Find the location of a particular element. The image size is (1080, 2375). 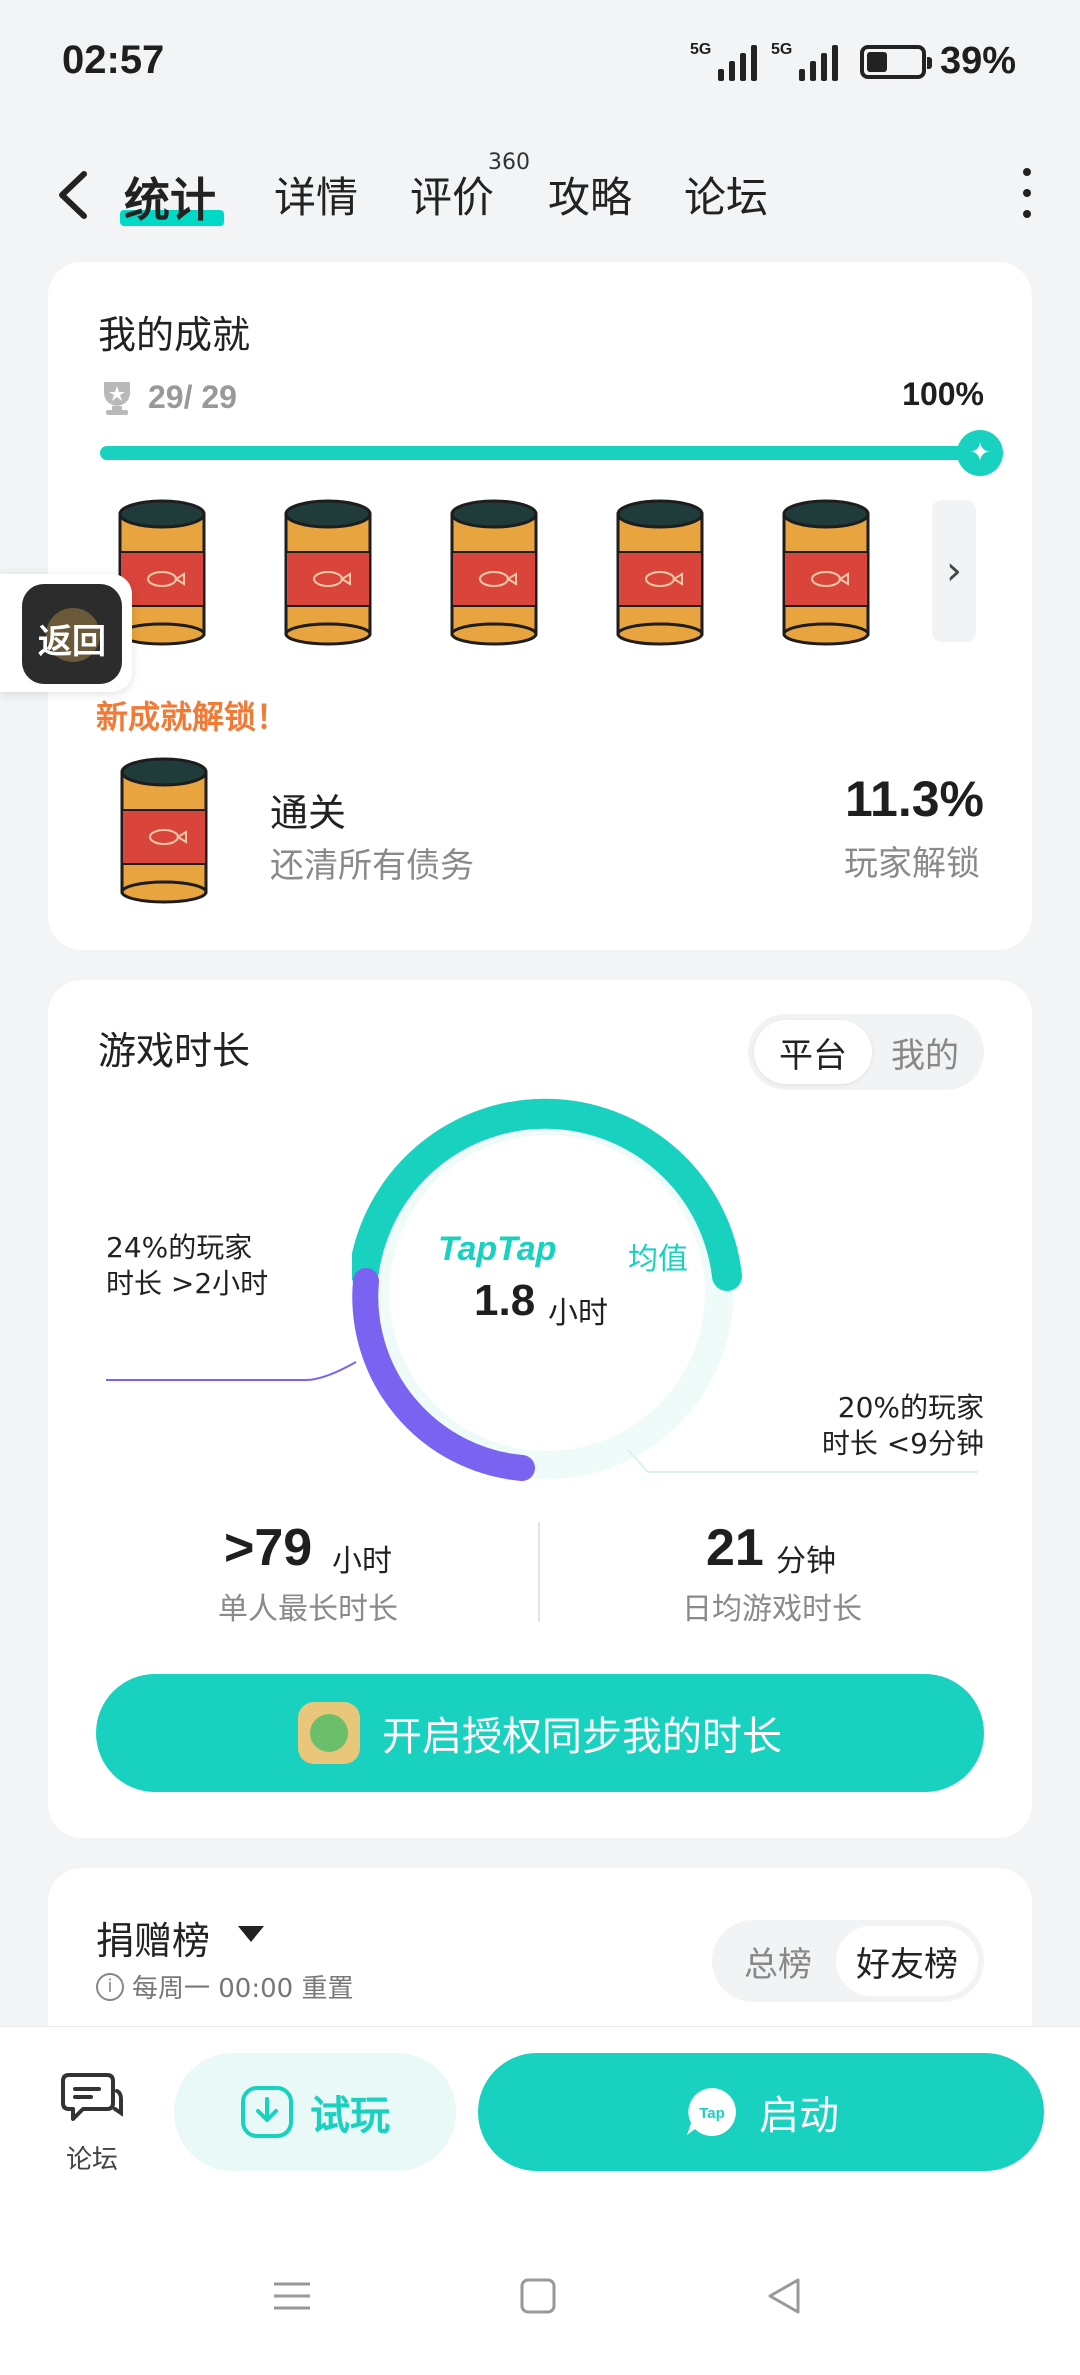

battery-percent: 39% is located at coordinates (977, 61).